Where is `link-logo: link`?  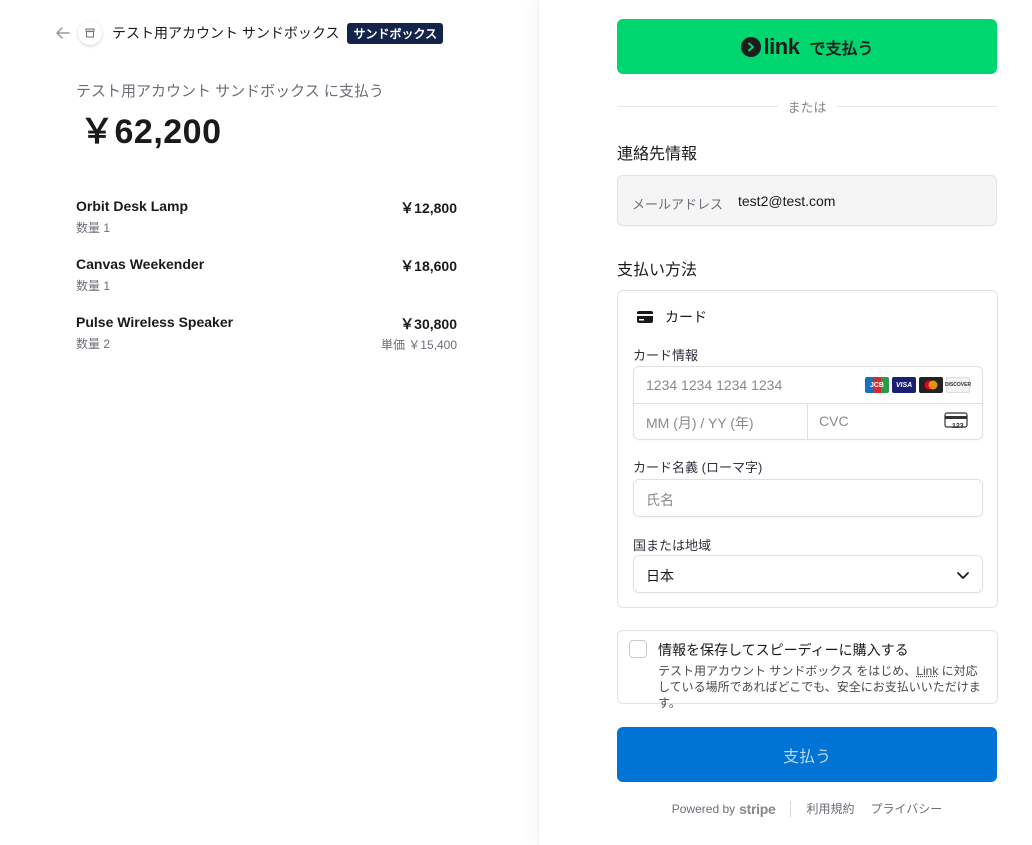
link-logo: link is located at coordinates (770, 46).